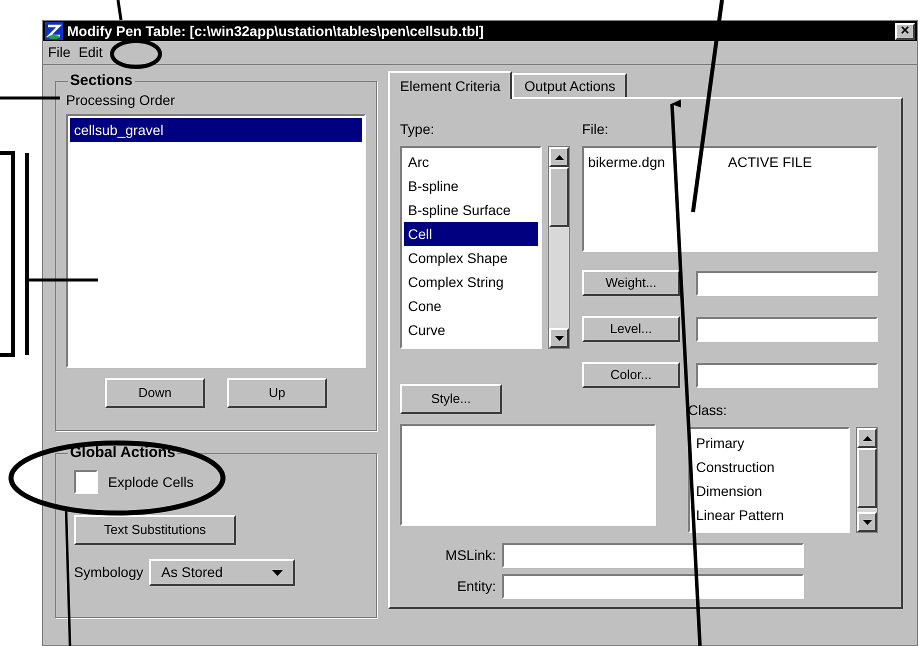 Image resolution: width=922 pixels, height=646 pixels. I want to click on entity-field, so click(653, 586).